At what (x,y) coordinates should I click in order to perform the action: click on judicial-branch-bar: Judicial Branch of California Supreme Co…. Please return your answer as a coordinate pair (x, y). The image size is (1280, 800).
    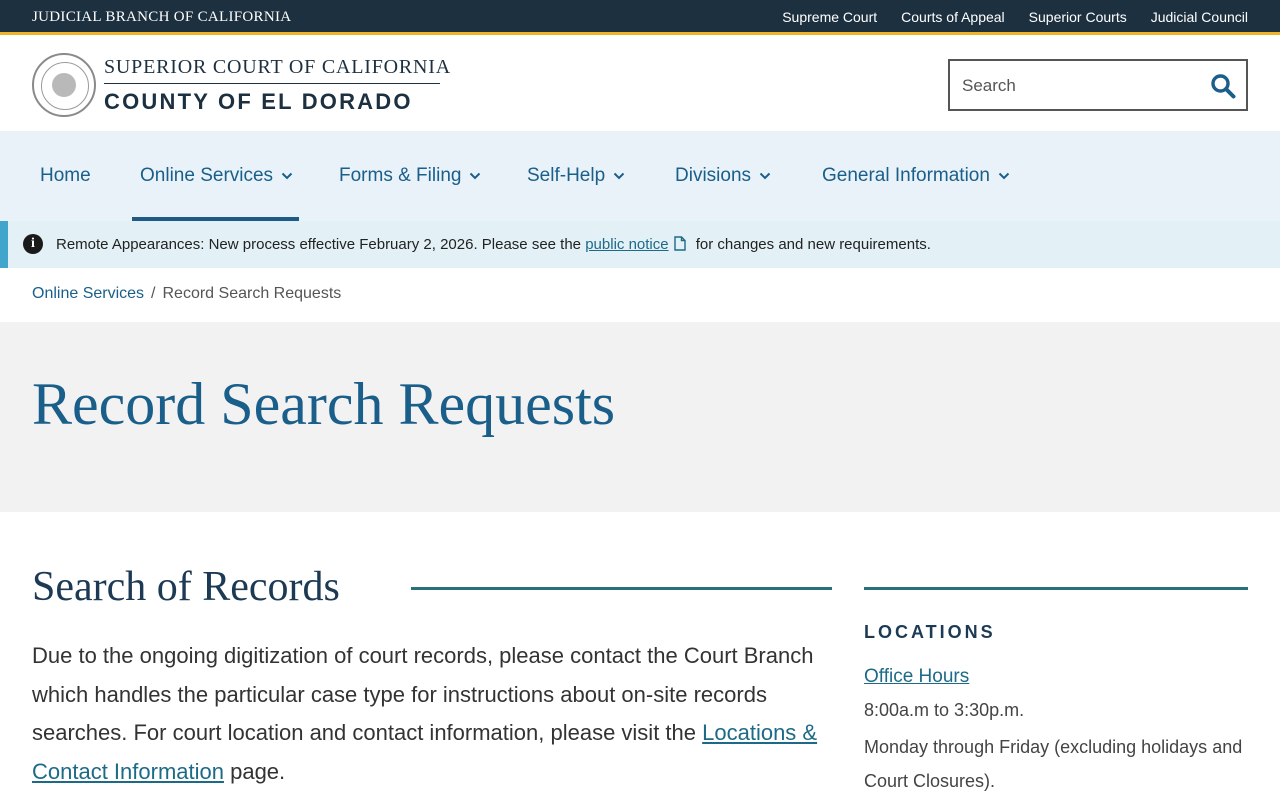
    Looking at the image, I should click on (640, 17).